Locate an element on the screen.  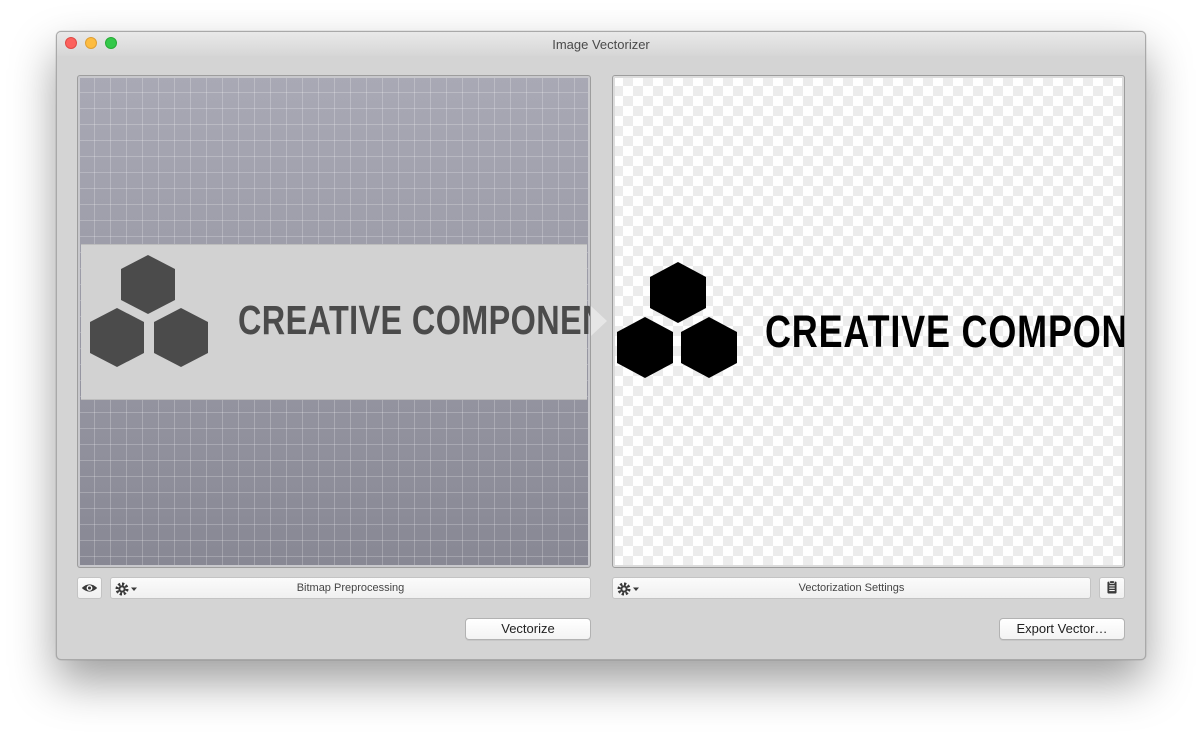
vector-hexagon-logo-icon is located at coordinates (677, 320).